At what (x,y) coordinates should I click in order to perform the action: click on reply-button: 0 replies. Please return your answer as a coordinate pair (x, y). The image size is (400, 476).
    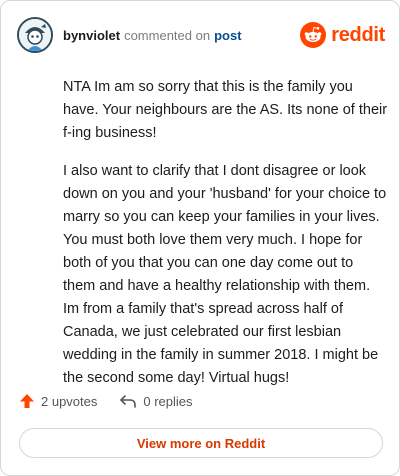
    Looking at the image, I should click on (156, 401).